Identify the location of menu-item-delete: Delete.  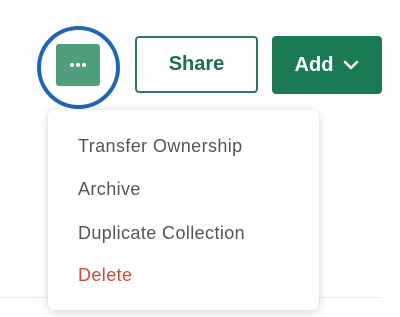
(105, 275).